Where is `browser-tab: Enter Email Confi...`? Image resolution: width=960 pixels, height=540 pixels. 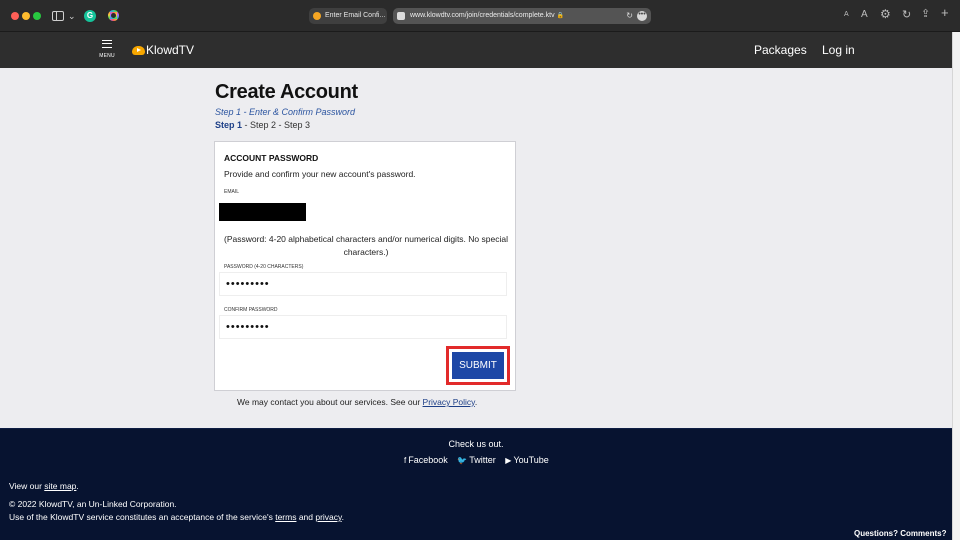
browser-tab: Enter Email Confi... is located at coordinates (348, 16).